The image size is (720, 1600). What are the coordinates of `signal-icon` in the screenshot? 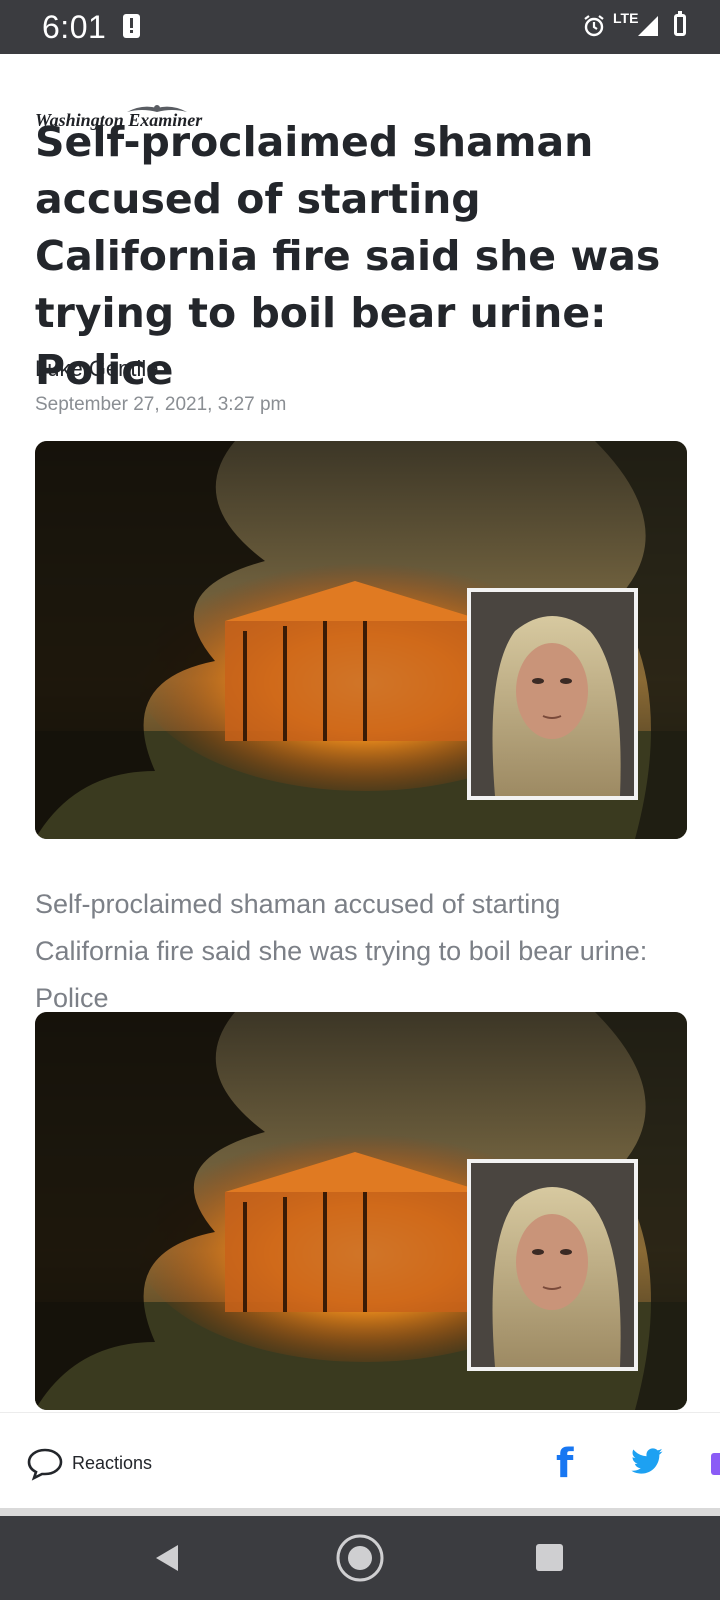 It's located at (648, 26).